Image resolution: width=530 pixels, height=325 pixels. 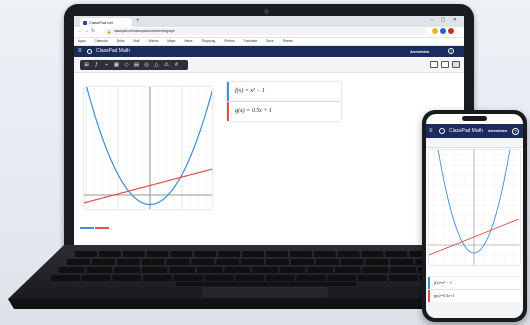 I want to click on app-title: ClassPad Math, so click(x=113, y=51).